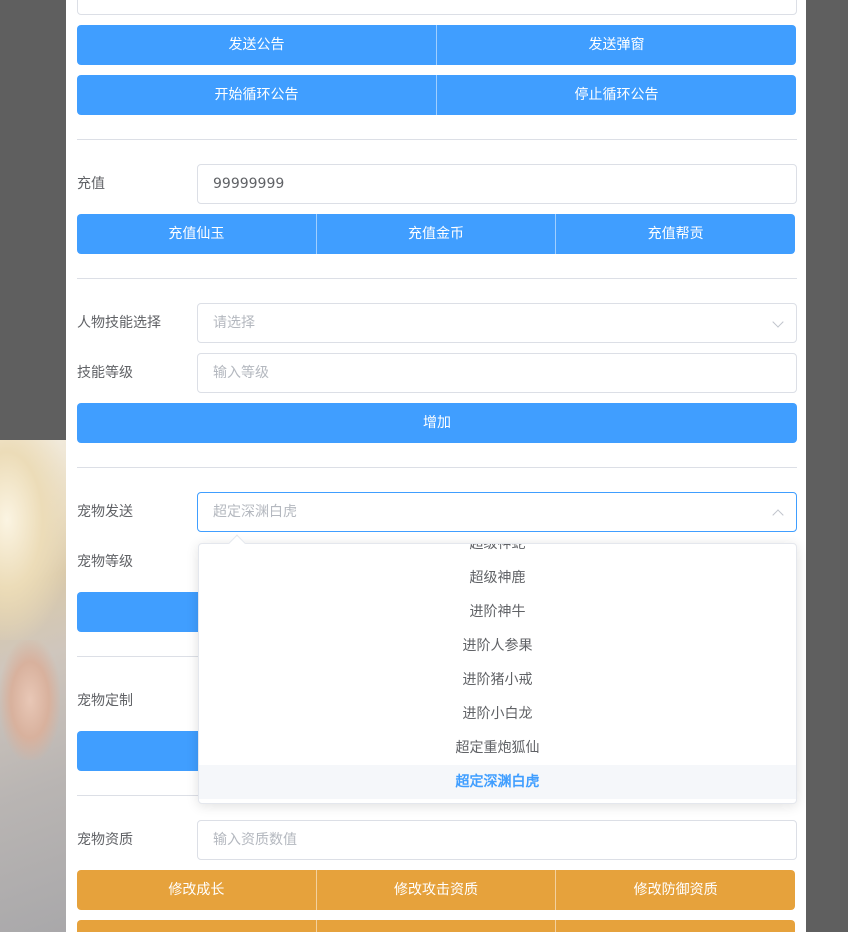 Image resolution: width=848 pixels, height=932 pixels. I want to click on announcement-button-group: 发送公告 发送弹窗, so click(436, 45).